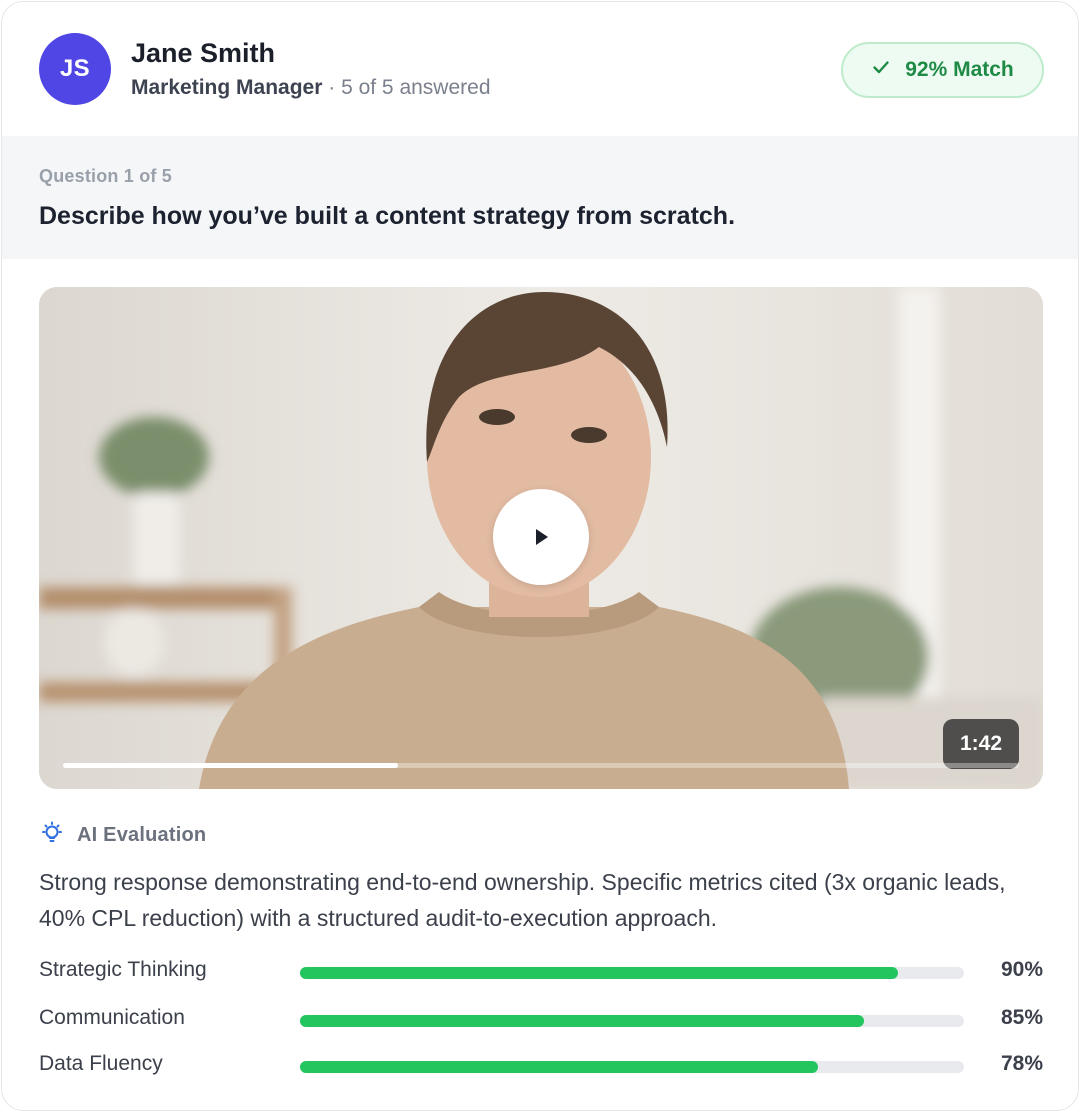  Describe the element at coordinates (106, 176) in the screenshot. I see `question-counter: Question 1 of 5` at that location.